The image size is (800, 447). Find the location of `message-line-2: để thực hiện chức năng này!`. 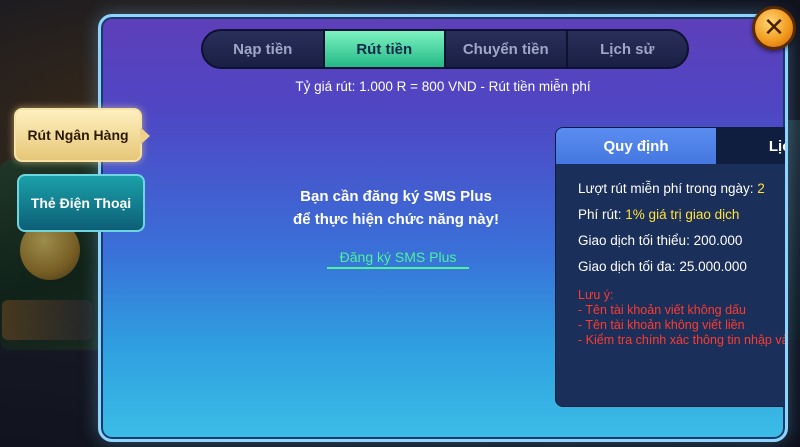

message-line-2: để thực hiện chức năng này! is located at coordinates (396, 219).